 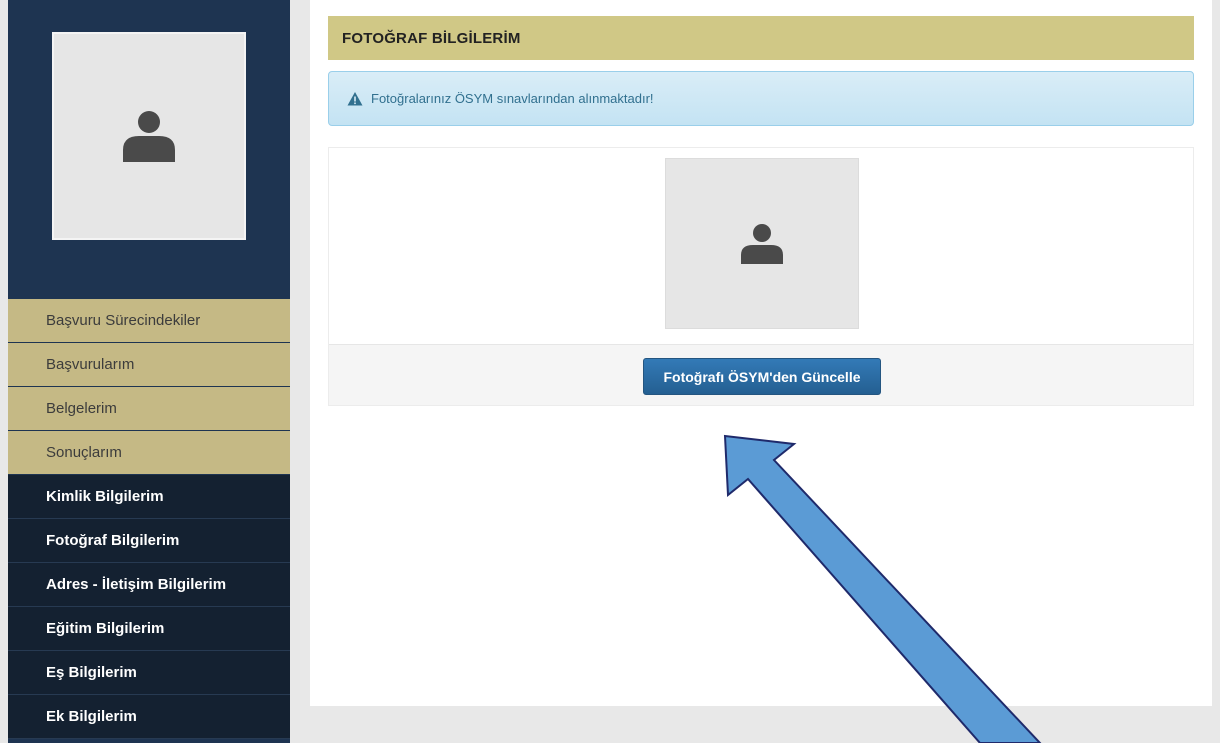 I want to click on sidebar-item-egitim-bilgilerim: Eğitim Bilgilerim, so click(x=149, y=629).